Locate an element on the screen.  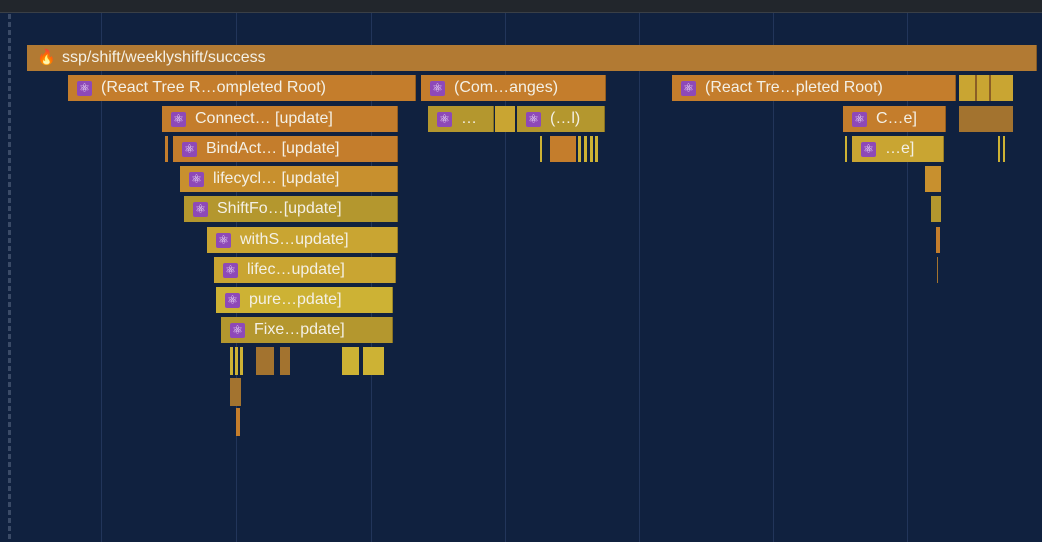
flame-bar-lifec: ⚛ lifec…update] is located at coordinates (305, 270).